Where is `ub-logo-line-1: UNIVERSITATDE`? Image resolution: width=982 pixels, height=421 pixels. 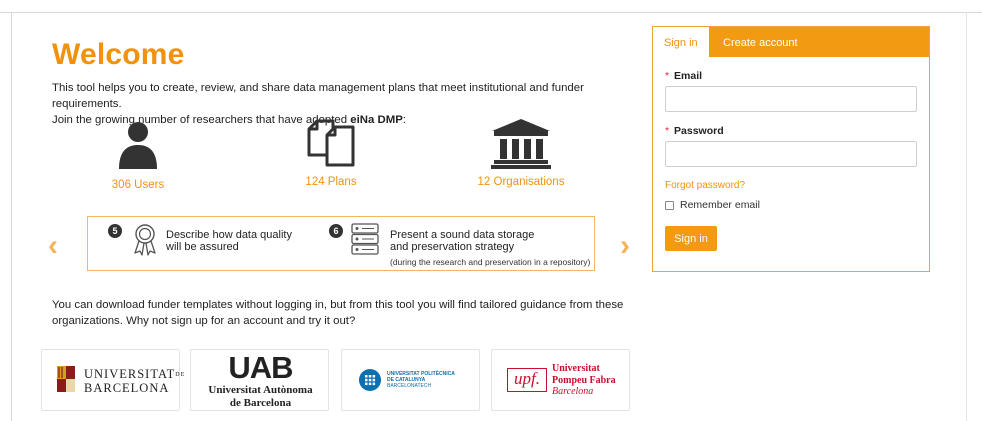
ub-logo-line-1: UNIVERSITATDE is located at coordinates (134, 374).